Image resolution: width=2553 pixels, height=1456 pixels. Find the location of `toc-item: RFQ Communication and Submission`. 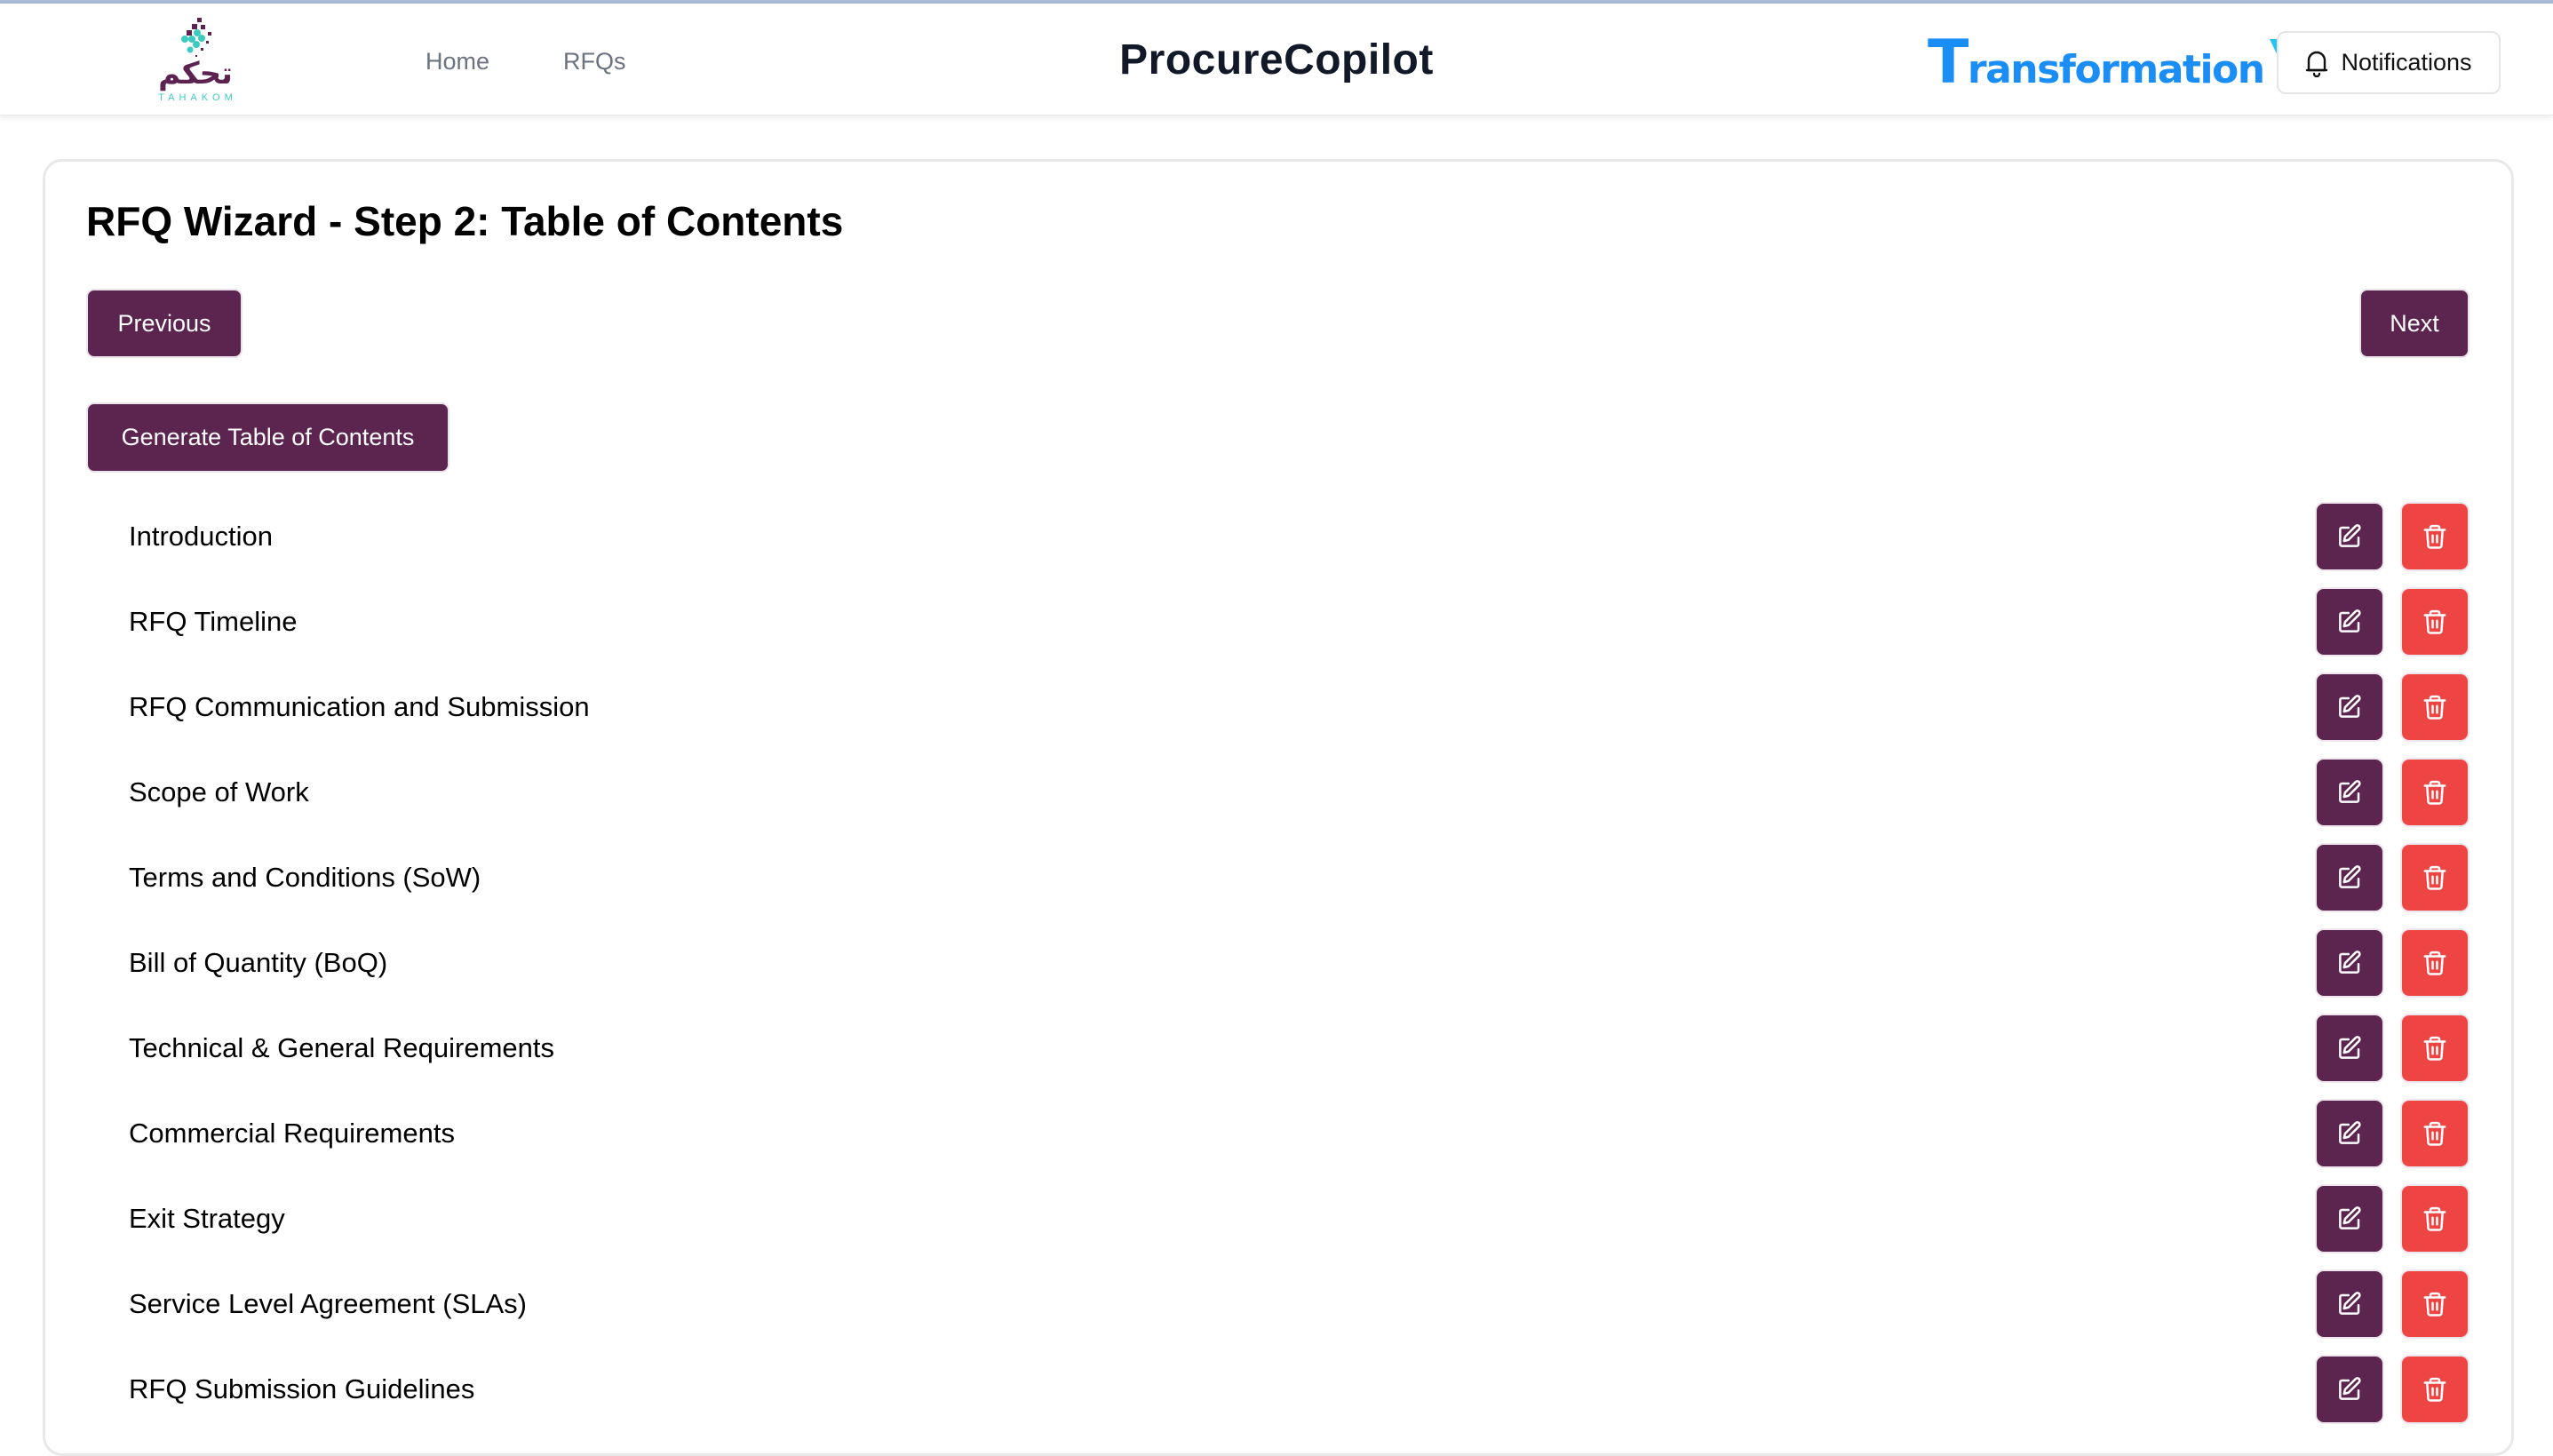

toc-item: RFQ Communication and Submission is located at coordinates (1277, 715).